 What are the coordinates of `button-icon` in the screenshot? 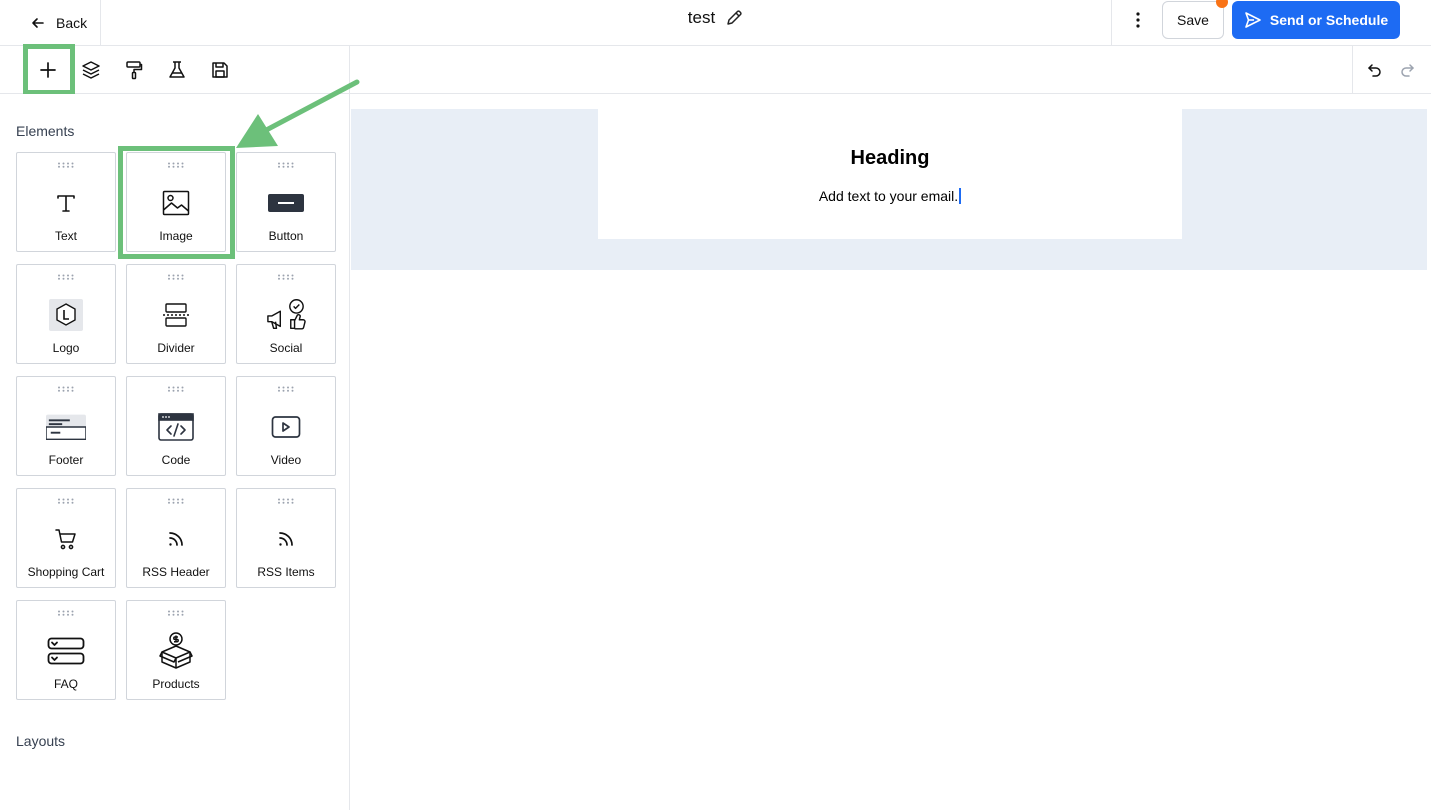 It's located at (286, 203).